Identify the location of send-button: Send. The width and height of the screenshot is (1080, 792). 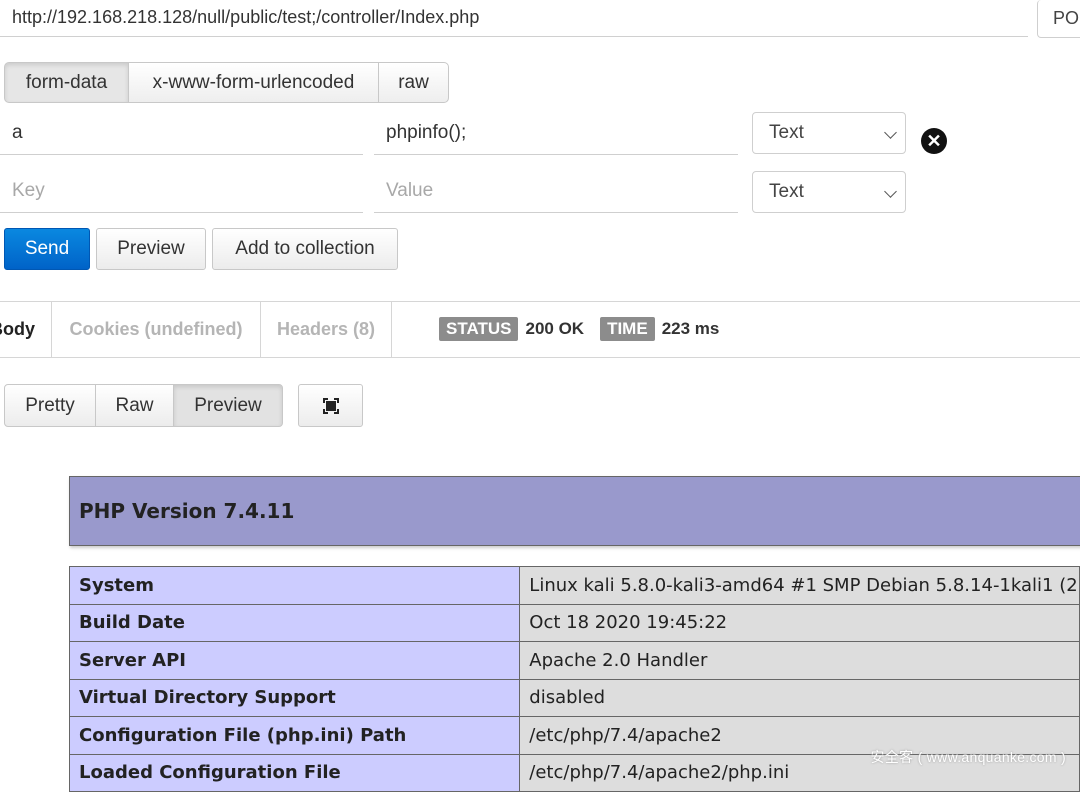
(47, 249).